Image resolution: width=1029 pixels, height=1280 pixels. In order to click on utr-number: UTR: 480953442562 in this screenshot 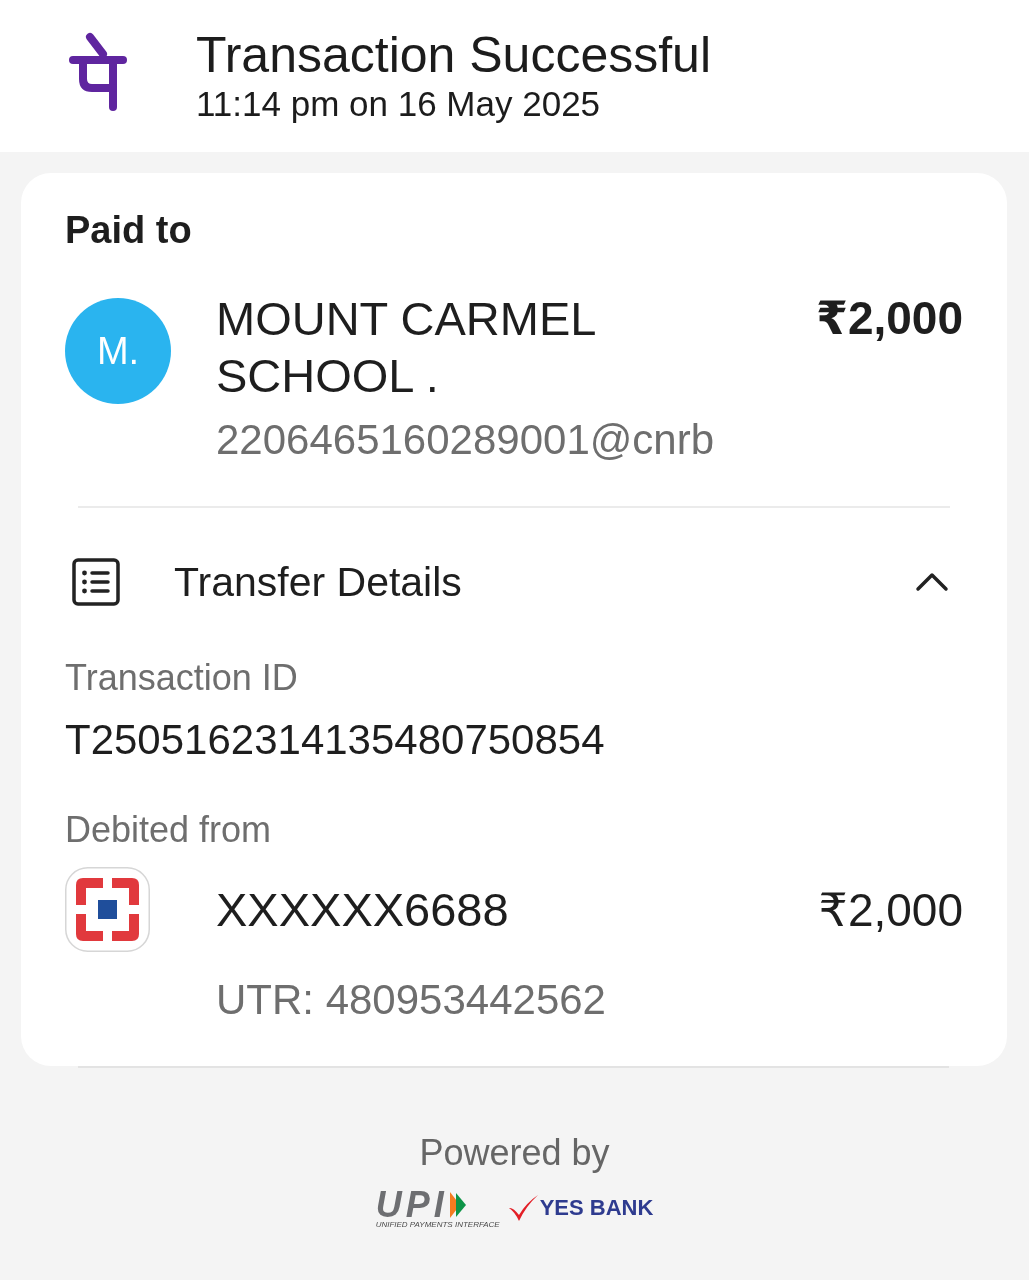, I will do `click(411, 1000)`.